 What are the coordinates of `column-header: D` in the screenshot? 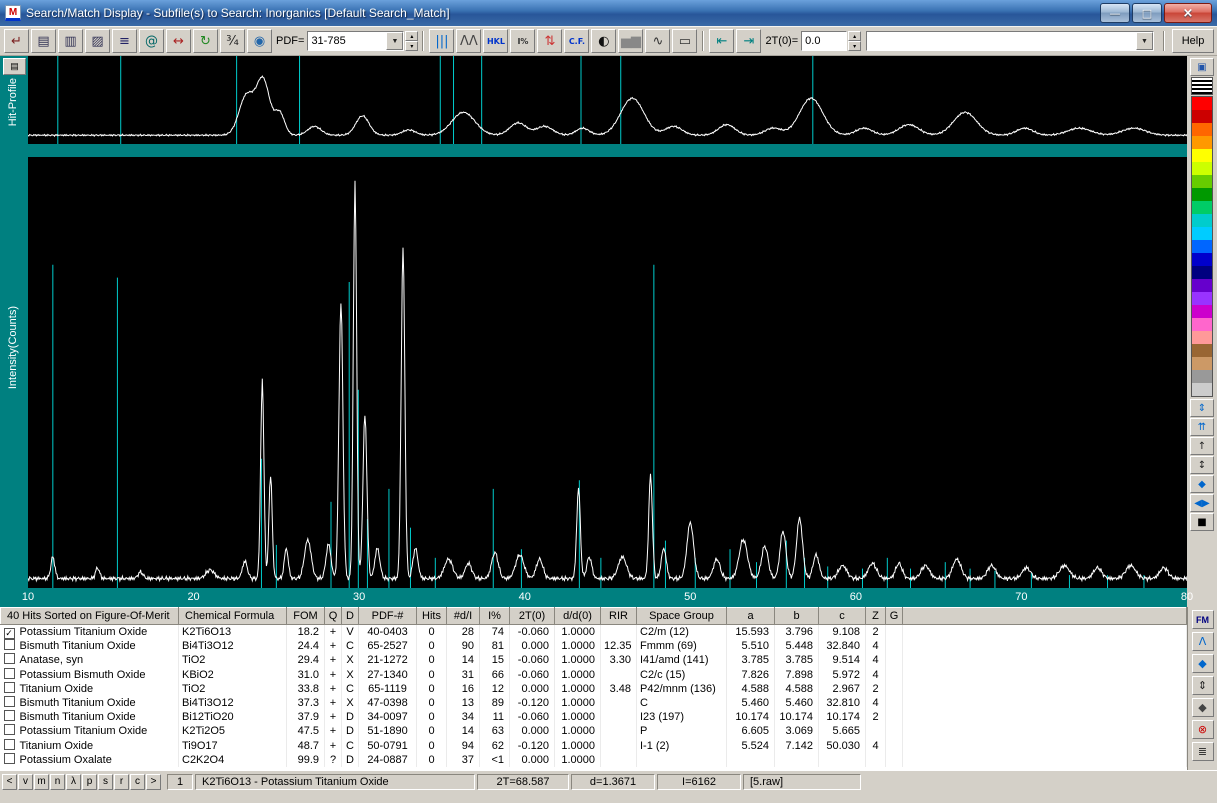 It's located at (350, 616).